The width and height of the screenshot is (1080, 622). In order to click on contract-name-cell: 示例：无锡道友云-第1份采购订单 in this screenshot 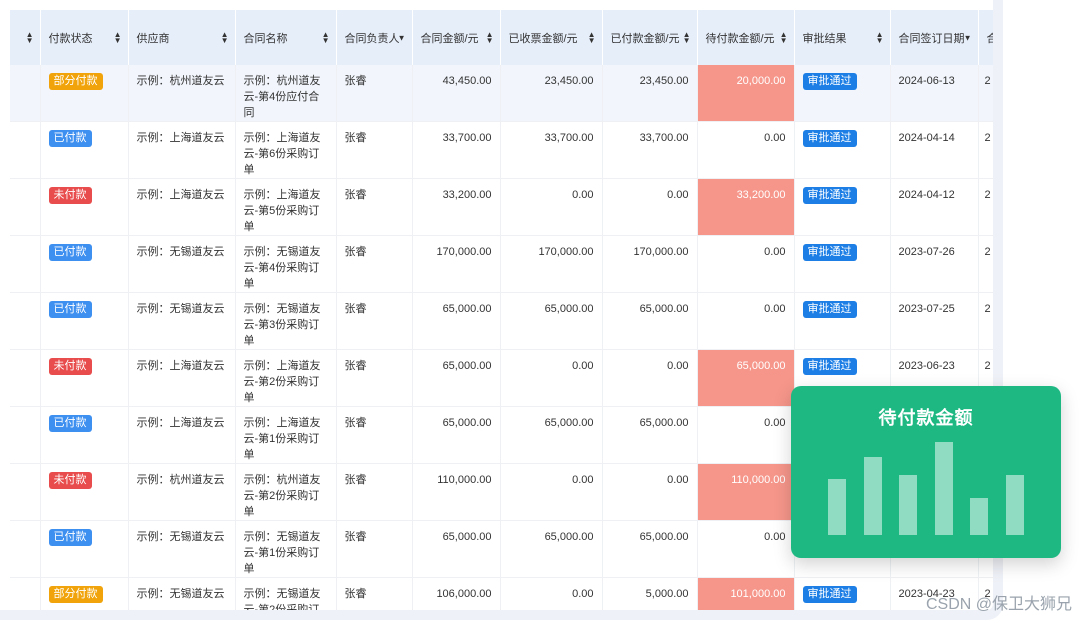, I will do `click(286, 549)`.